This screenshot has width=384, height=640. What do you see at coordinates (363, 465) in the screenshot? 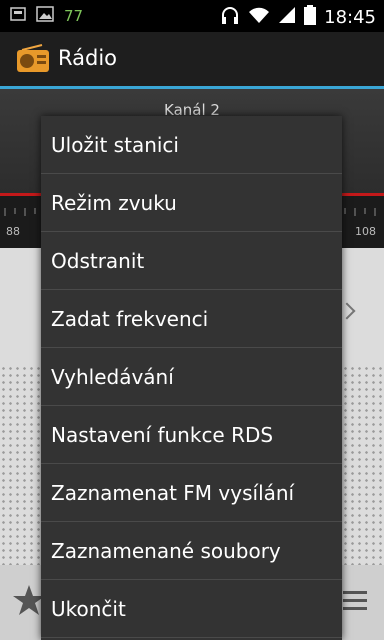
I see `speaker-grille-right` at bounding box center [363, 465].